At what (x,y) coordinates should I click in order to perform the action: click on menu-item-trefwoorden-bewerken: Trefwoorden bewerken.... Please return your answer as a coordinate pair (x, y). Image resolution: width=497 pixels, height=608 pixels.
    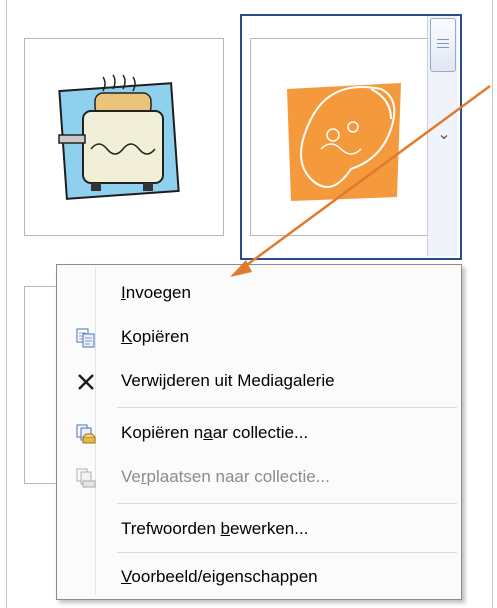
    Looking at the image, I should click on (258, 529).